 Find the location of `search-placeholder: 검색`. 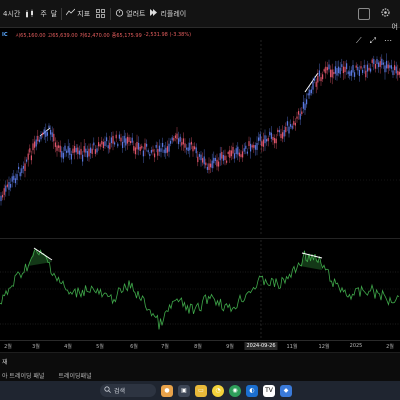

search-placeholder: 검색 is located at coordinates (120, 391).